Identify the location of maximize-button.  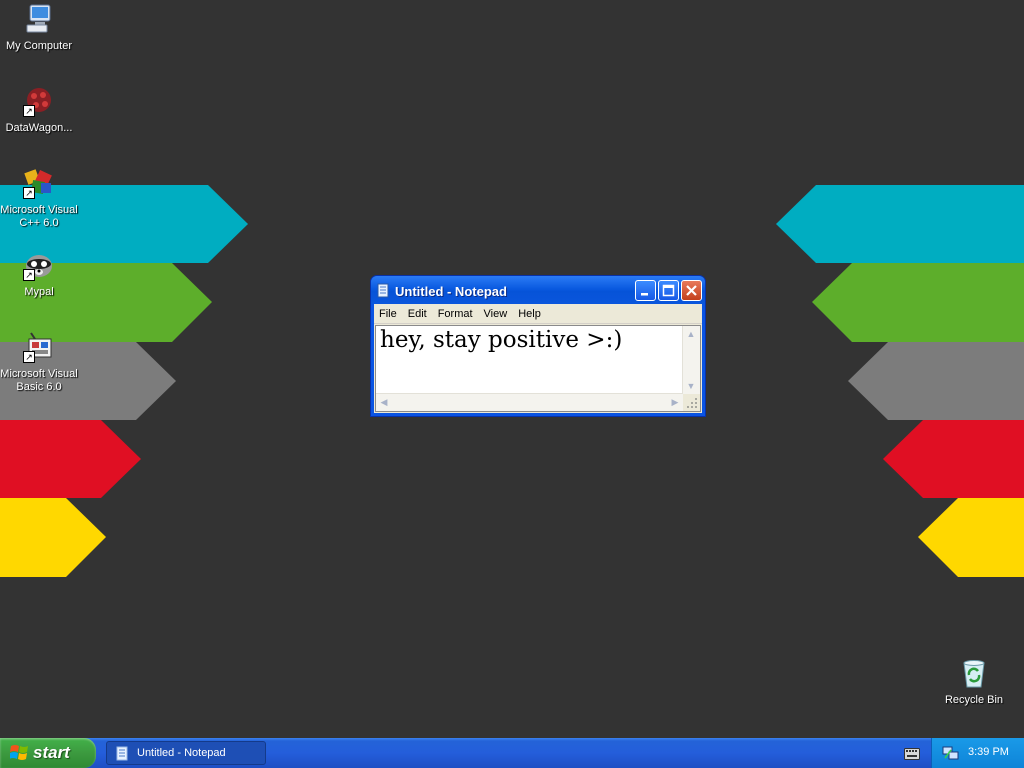
(668, 290).